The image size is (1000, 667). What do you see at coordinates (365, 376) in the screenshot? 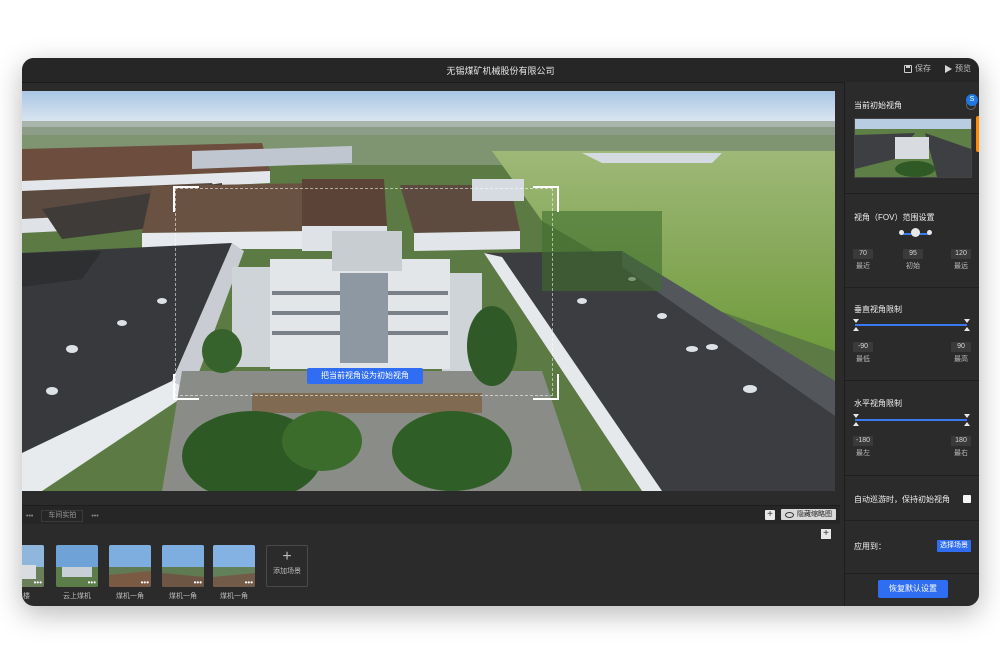
I see `set-initial-view-button: 把当前视角设为初始视角` at bounding box center [365, 376].